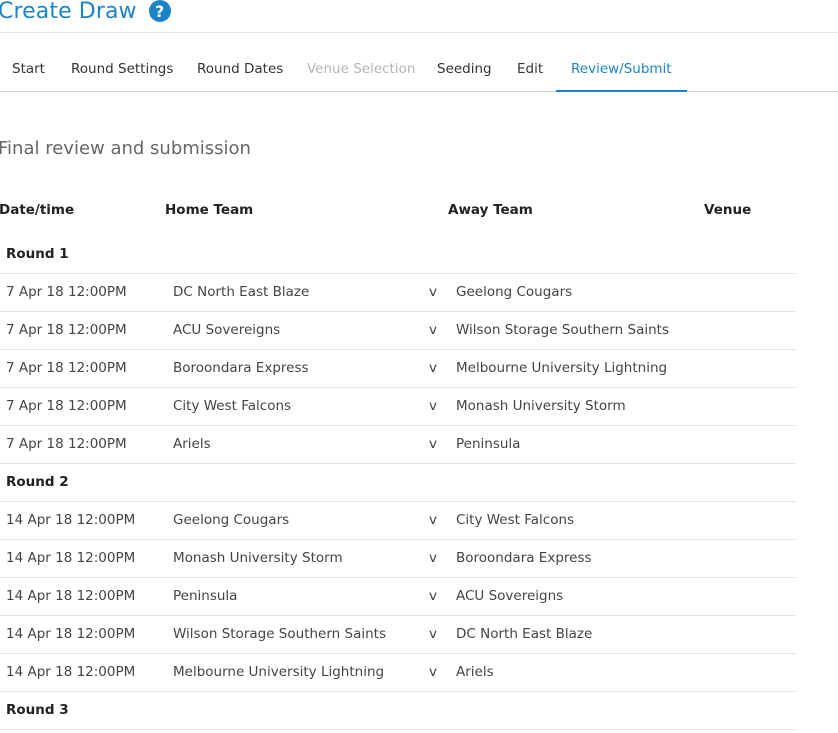 The height and width of the screenshot is (733, 838). What do you see at coordinates (419, 91) in the screenshot?
I see `tabs-divider` at bounding box center [419, 91].